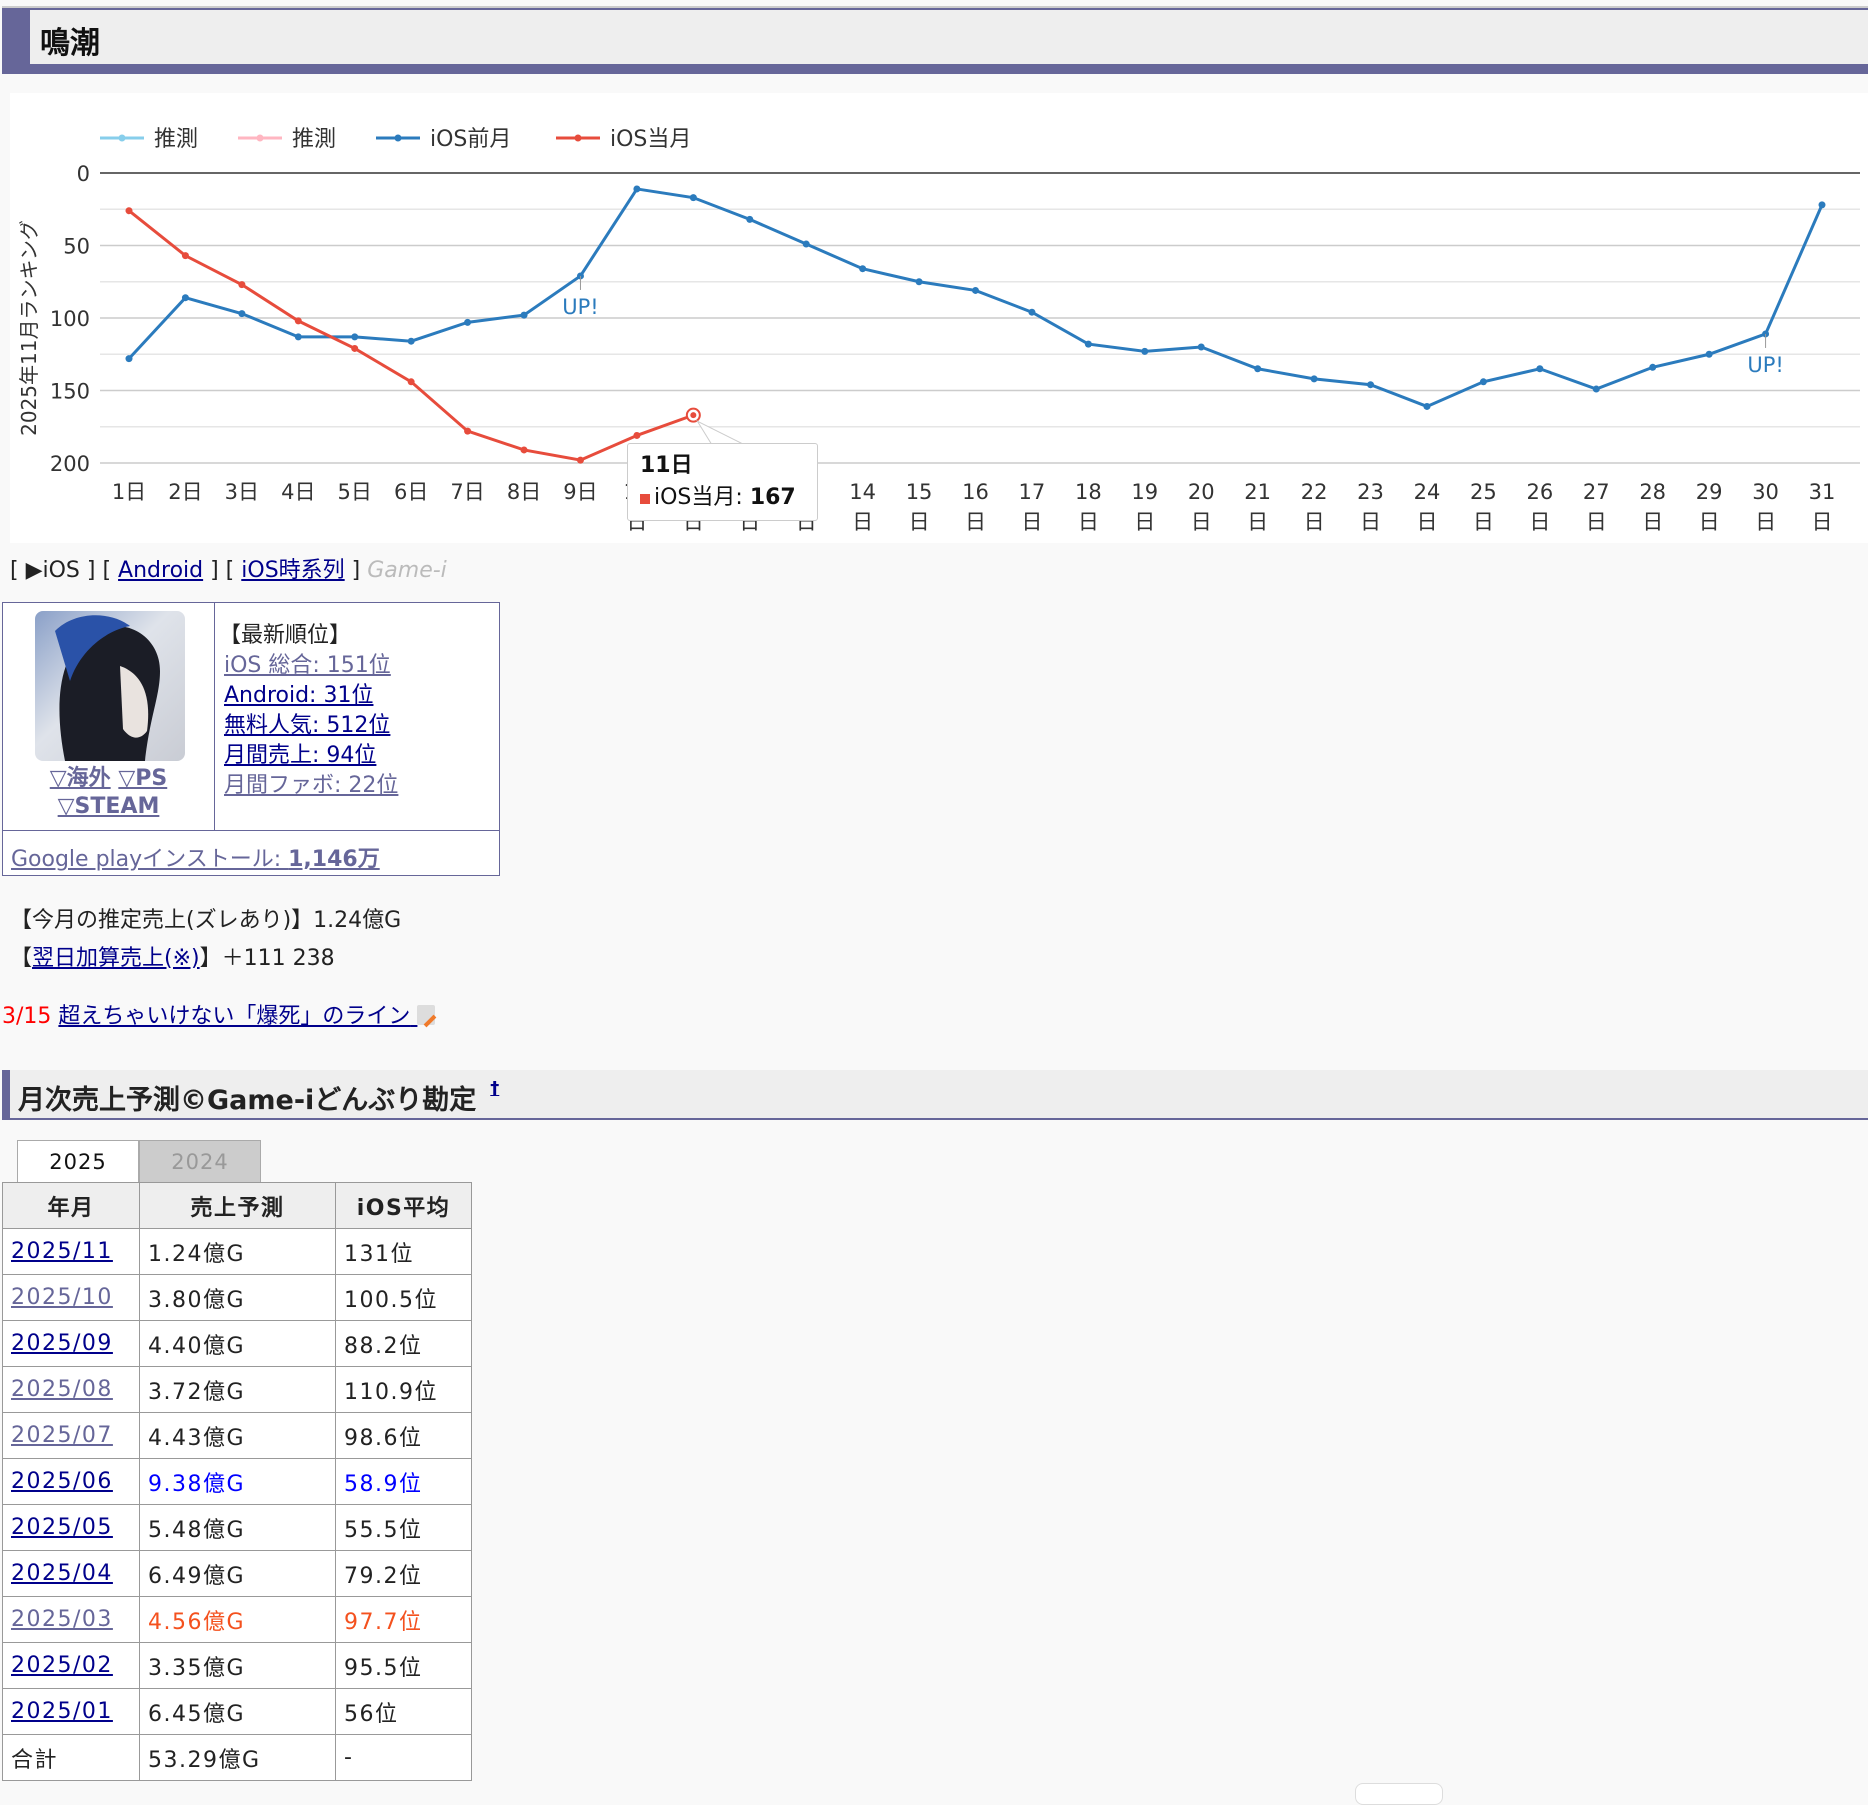 The image size is (1868, 1805). Describe the element at coordinates (62, 1711) in the screenshot. I see `month-link: 2025/01` at that location.